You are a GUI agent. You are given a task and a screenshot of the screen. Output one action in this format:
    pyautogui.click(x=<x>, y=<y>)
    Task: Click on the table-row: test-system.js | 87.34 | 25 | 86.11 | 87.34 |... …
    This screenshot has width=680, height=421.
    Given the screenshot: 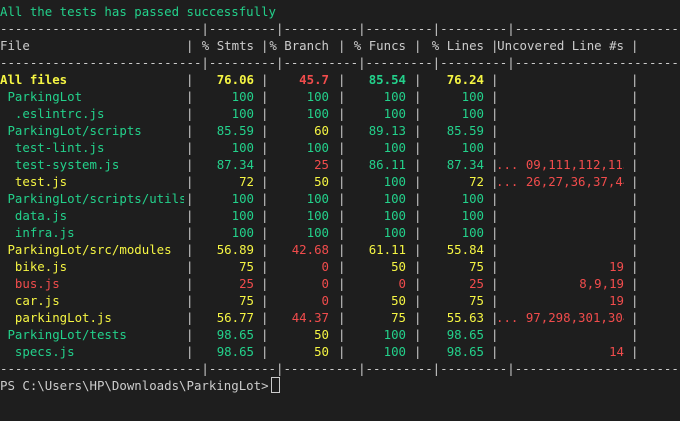 What is the action you would take?
    pyautogui.click(x=340, y=164)
    